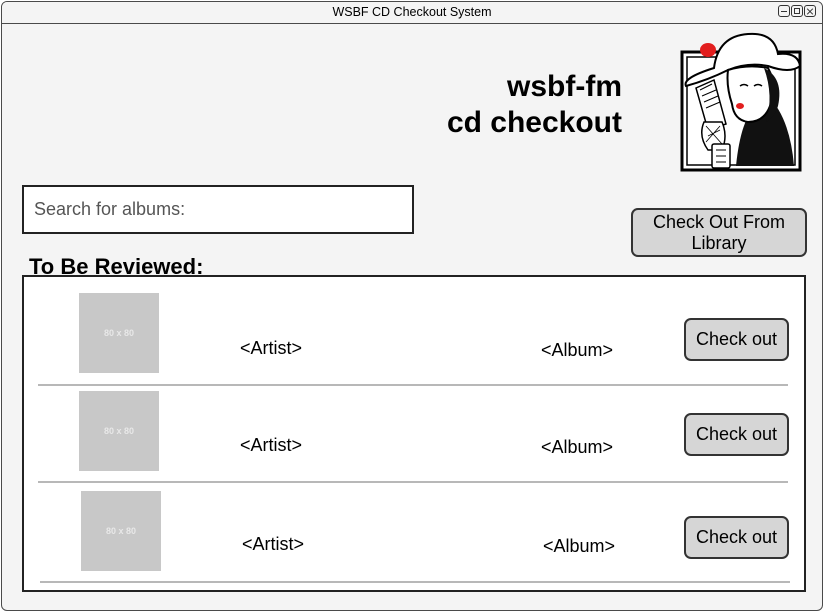  I want to click on maximize-icon, so click(797, 11).